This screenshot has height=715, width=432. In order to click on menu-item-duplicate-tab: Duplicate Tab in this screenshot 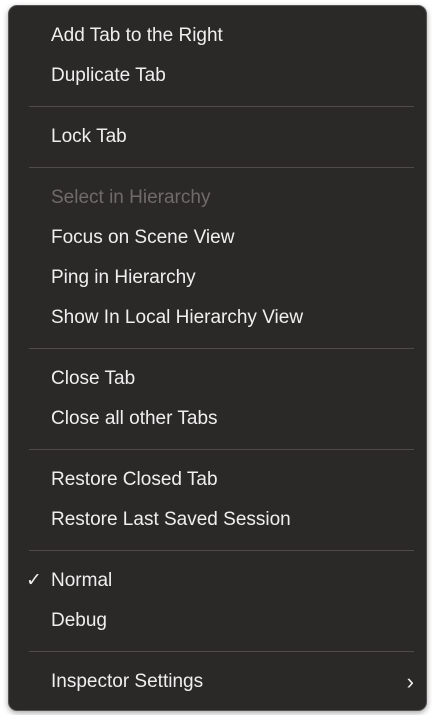, I will do `click(217, 76)`.